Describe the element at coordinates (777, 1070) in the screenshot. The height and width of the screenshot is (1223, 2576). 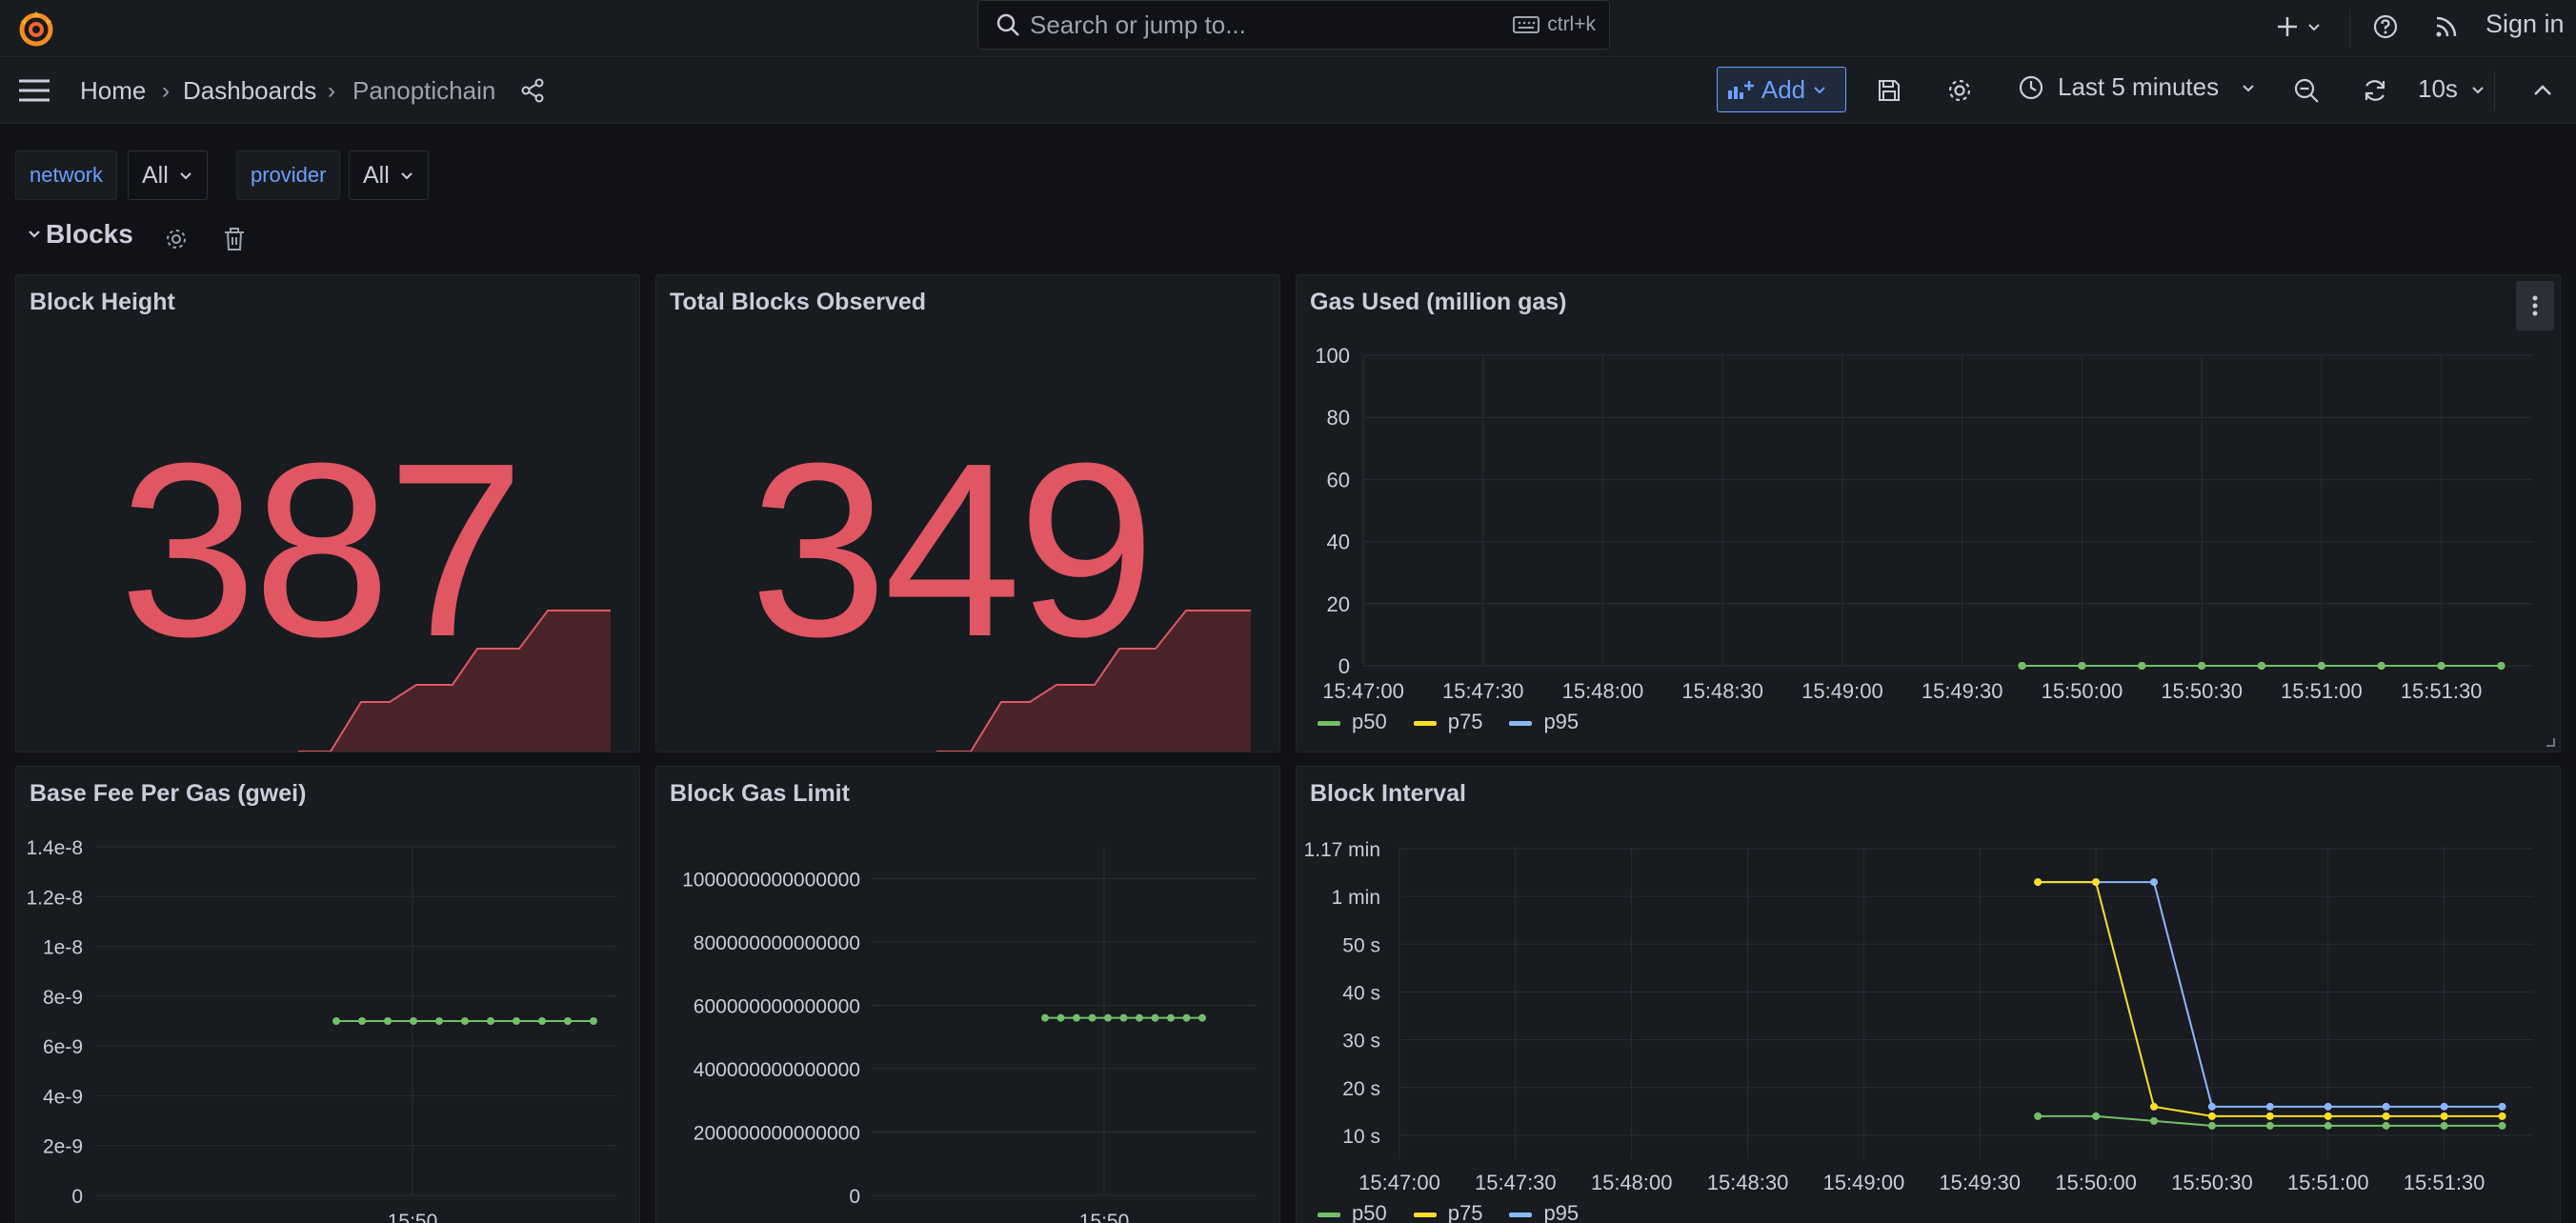
I see `y-tick-label: 400000000000000` at that location.